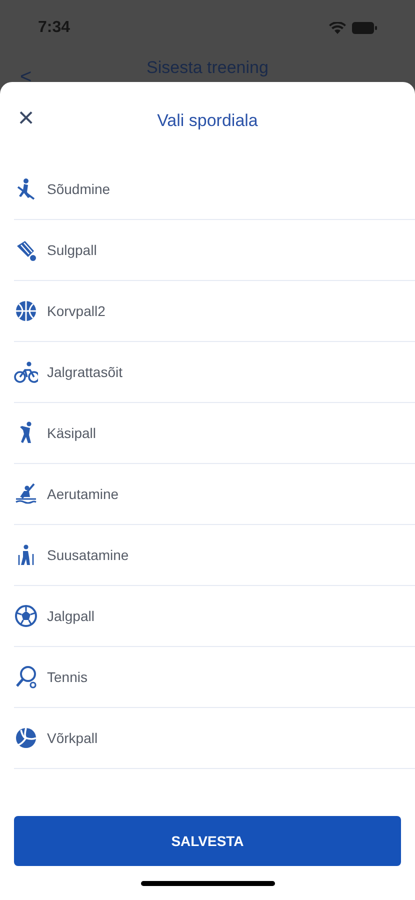 This screenshot has width=415, height=900. Describe the element at coordinates (214, 494) in the screenshot. I see `sport-list-item: Aerutamine` at that location.